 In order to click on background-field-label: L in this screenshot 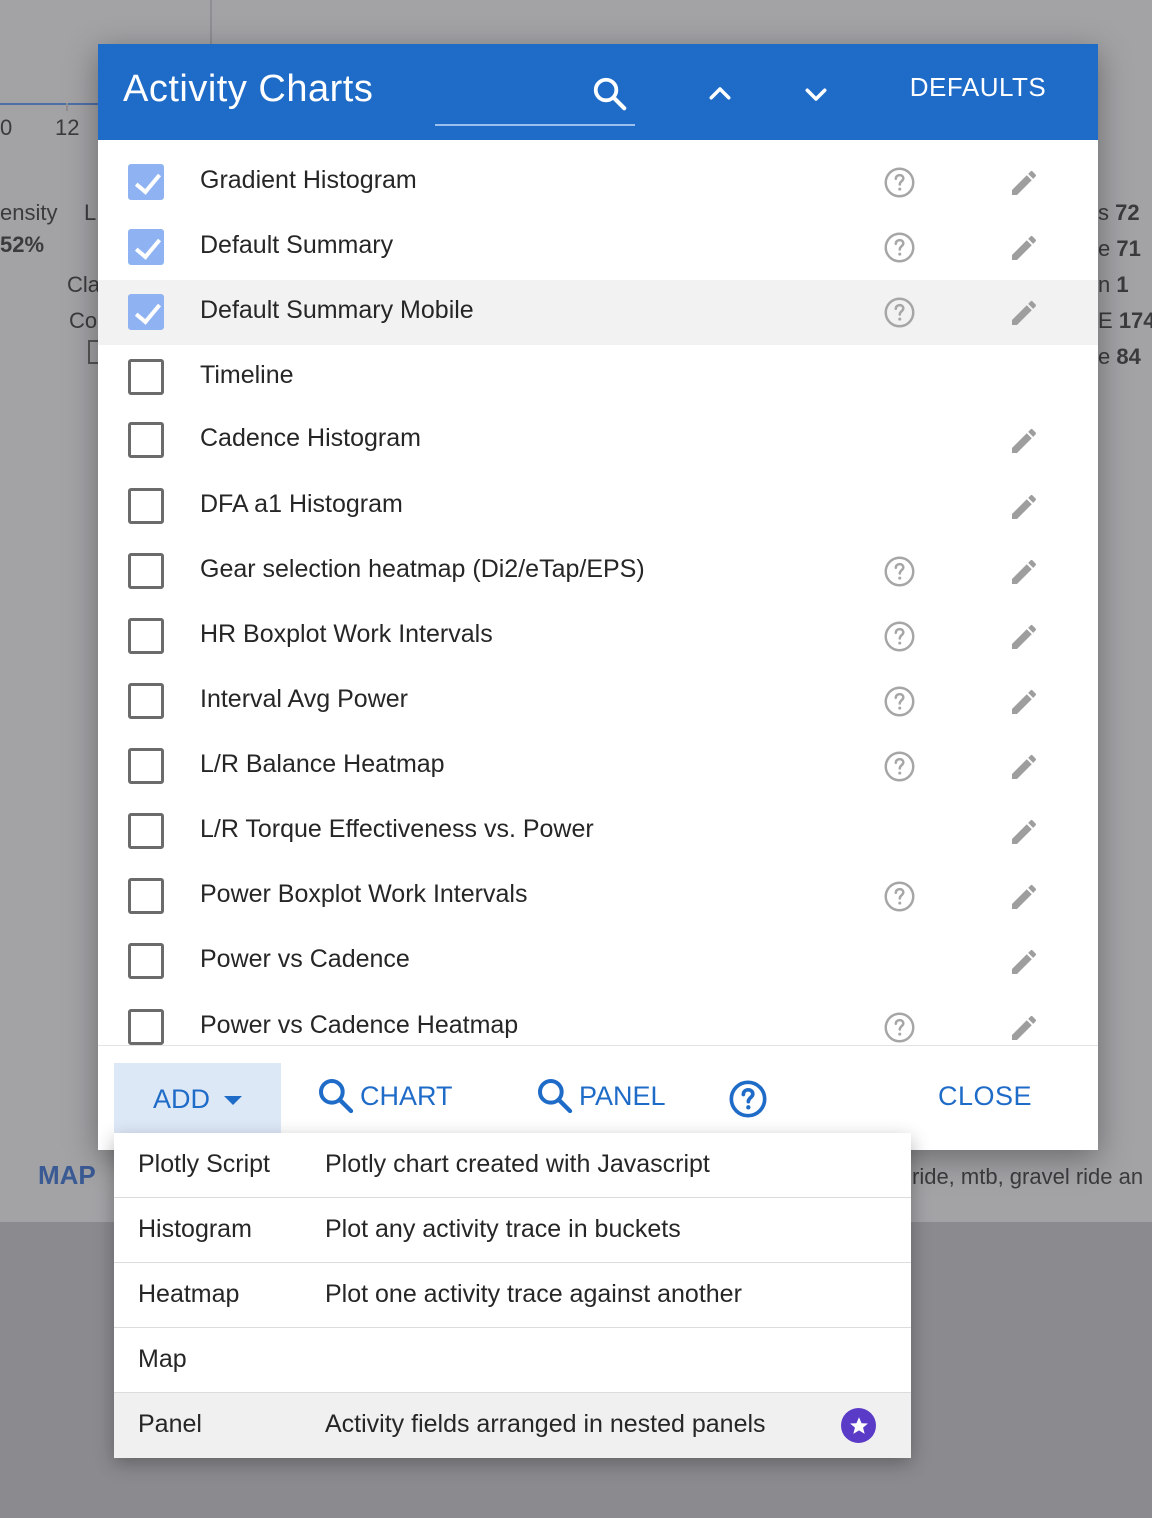, I will do `click(90, 212)`.